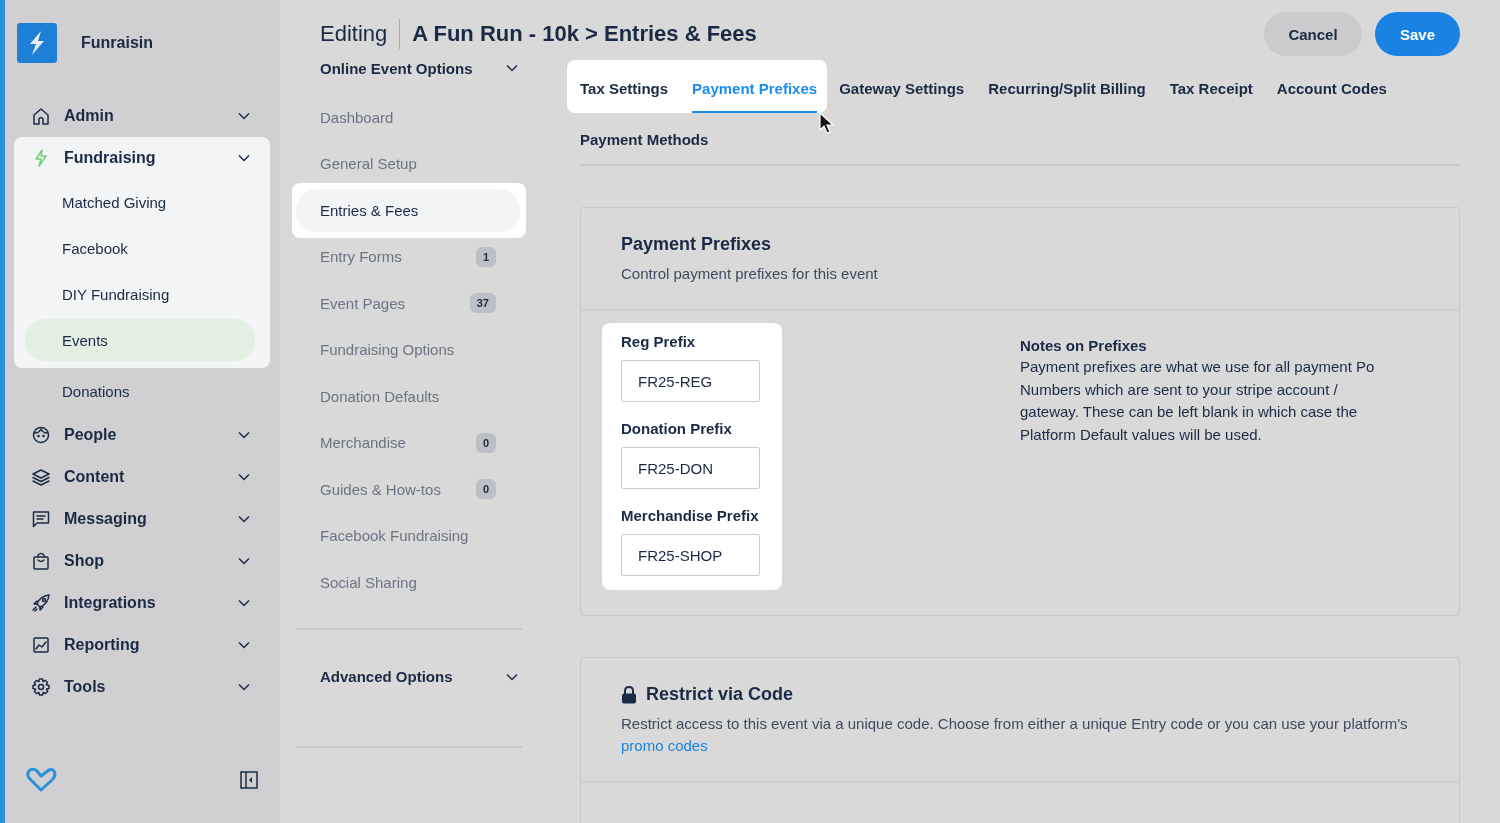 The width and height of the screenshot is (1500, 823). What do you see at coordinates (1015, 735) in the screenshot?
I see `card-description: Restrict access to this event via a unique code. Choose from either a unique Entry code or you can use your platform's promo codes` at bounding box center [1015, 735].